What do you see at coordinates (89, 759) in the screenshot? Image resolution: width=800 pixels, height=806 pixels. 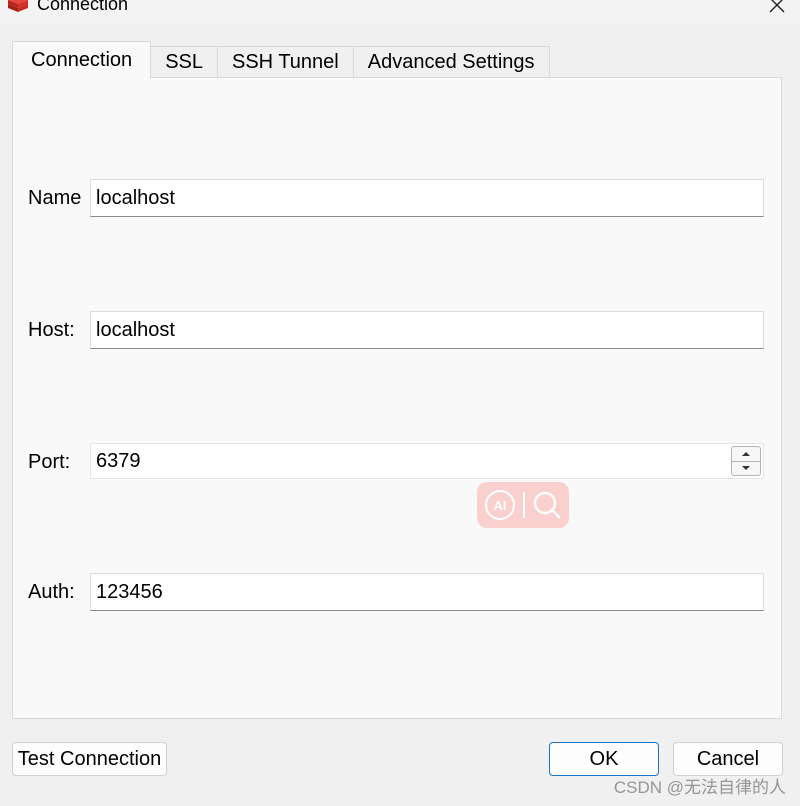 I see `test-connection-button: Test Connection` at bounding box center [89, 759].